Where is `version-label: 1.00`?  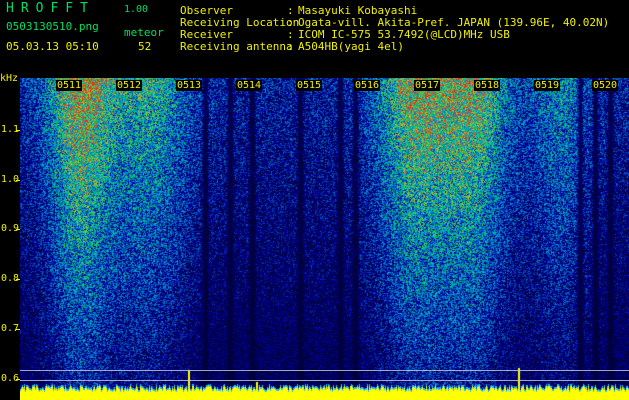 version-label: 1.00 is located at coordinates (136, 9).